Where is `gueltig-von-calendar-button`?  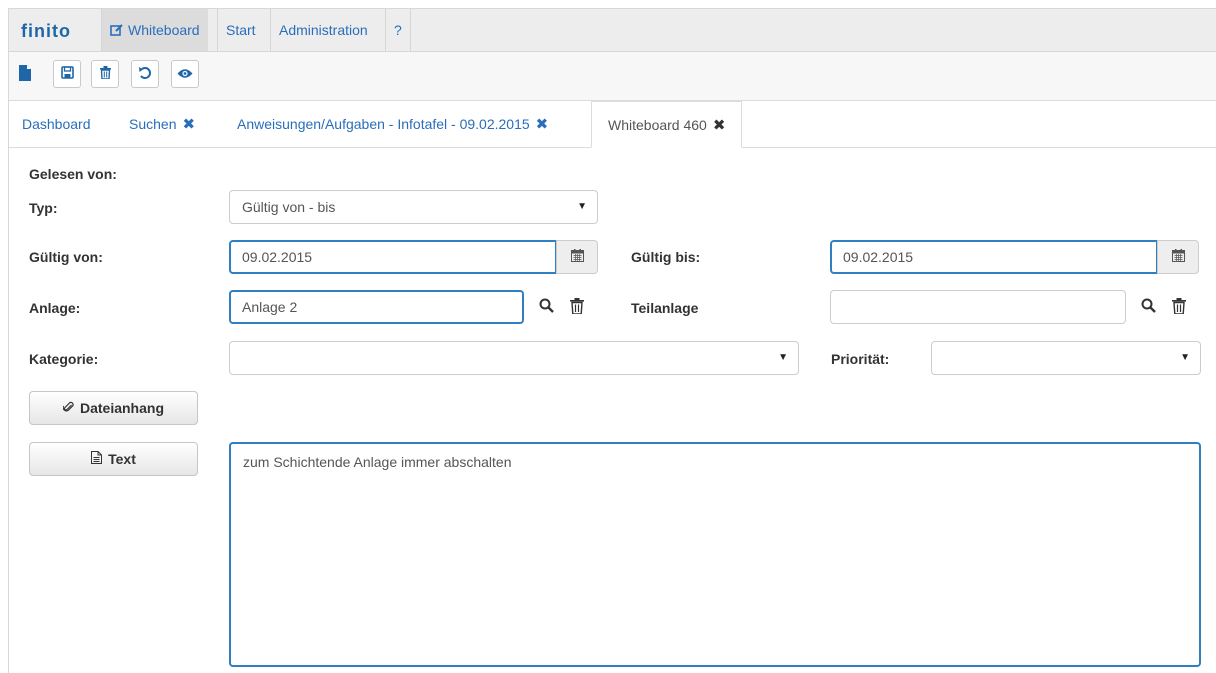
gueltig-von-calendar-button is located at coordinates (577, 257).